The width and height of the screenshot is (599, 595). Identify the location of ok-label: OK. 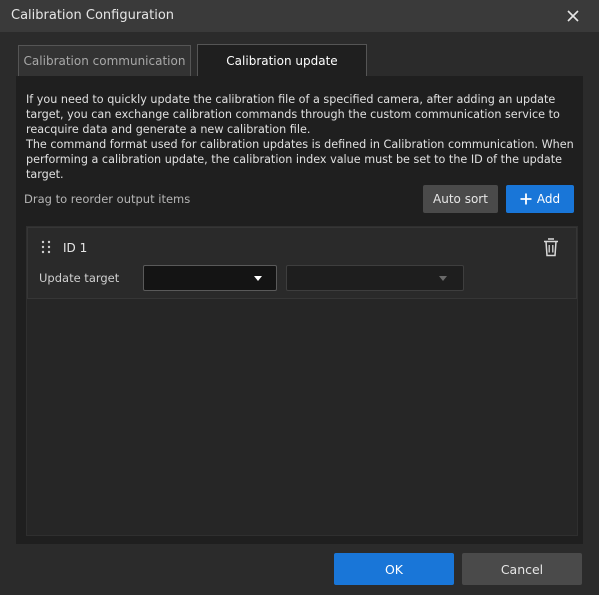
(394, 569).